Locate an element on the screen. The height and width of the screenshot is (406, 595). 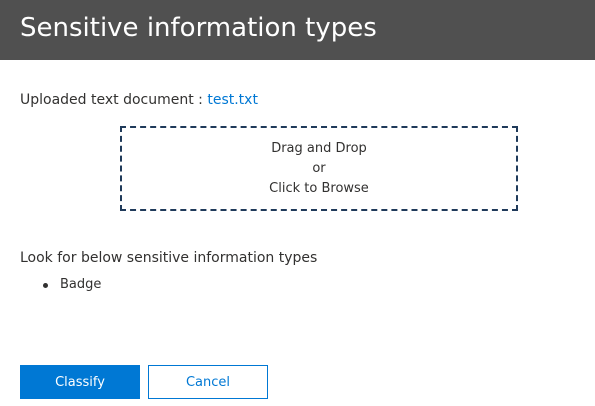
uploaded-document-row: Uploaded text document : test.txt is located at coordinates (139, 100).